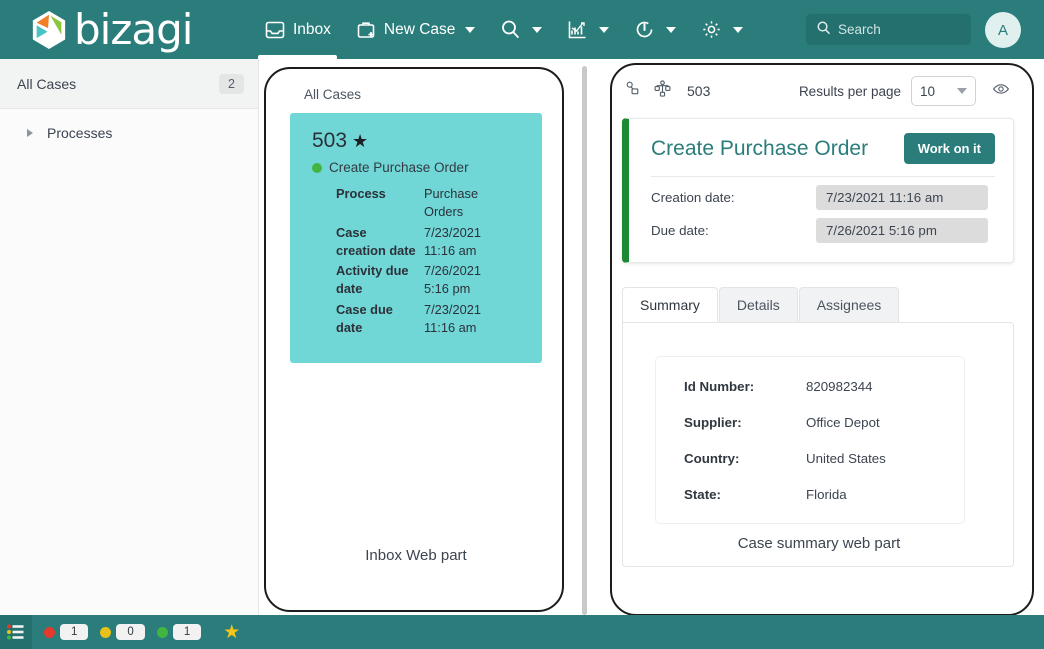 This screenshot has height=649, width=1044. Describe the element at coordinates (522, 632) in the screenshot. I see `bottom-status-bar: 1 0 1 ★` at that location.